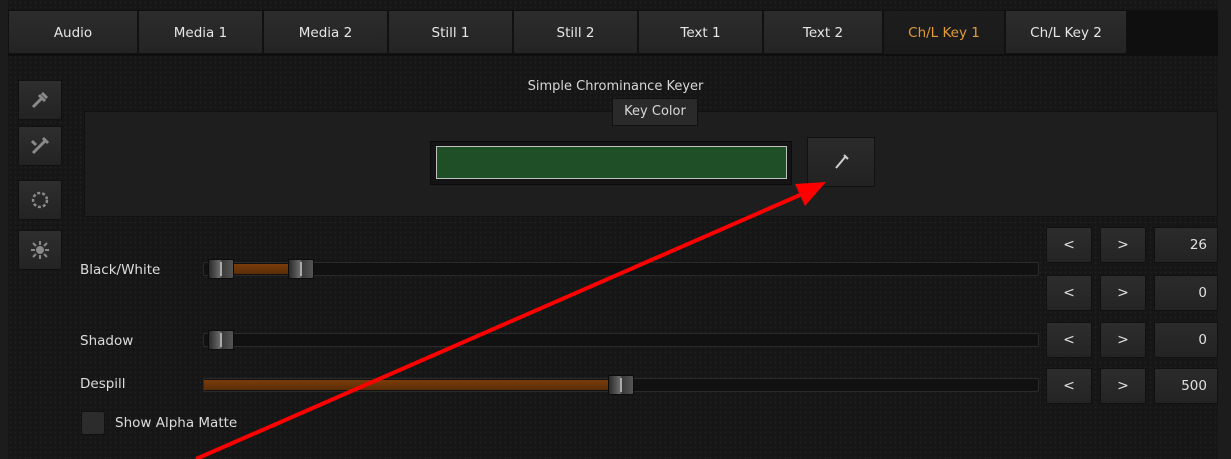 This screenshot has height=459, width=1231. I want to click on despill-label: Despill, so click(103, 384).